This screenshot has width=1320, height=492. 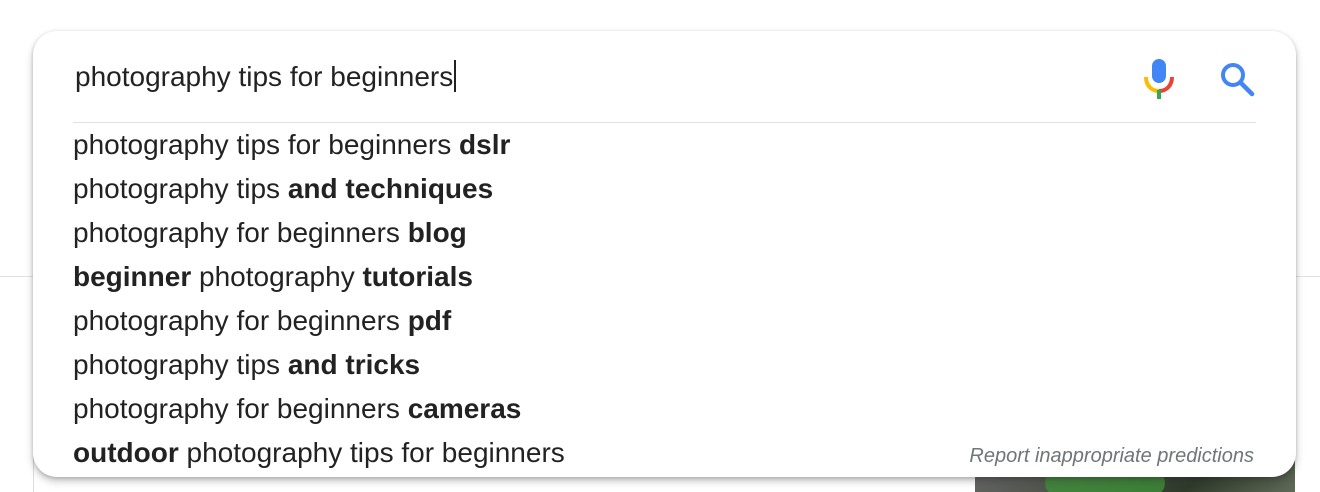 What do you see at coordinates (664, 233) in the screenshot?
I see `suggestion-item: photography for beginners blog` at bounding box center [664, 233].